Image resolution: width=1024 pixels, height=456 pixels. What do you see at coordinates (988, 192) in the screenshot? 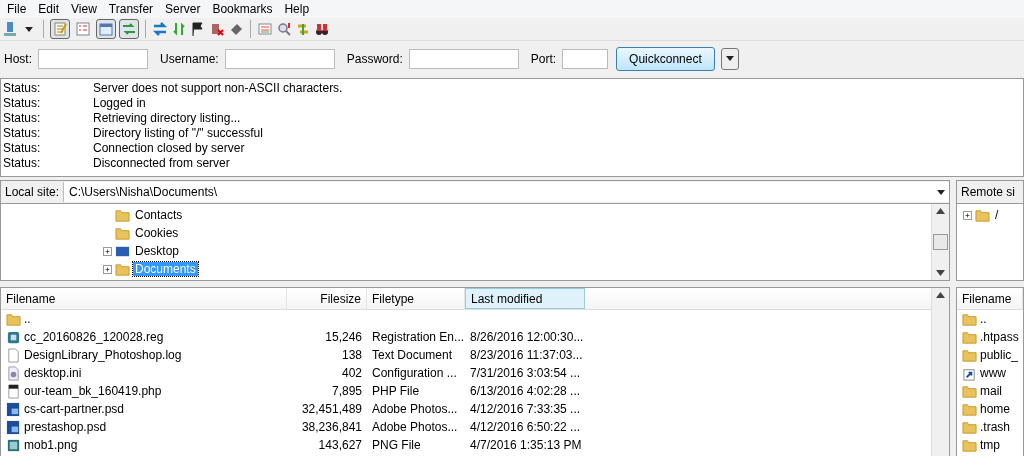
I see `remote-site-label: Remote si` at bounding box center [988, 192].